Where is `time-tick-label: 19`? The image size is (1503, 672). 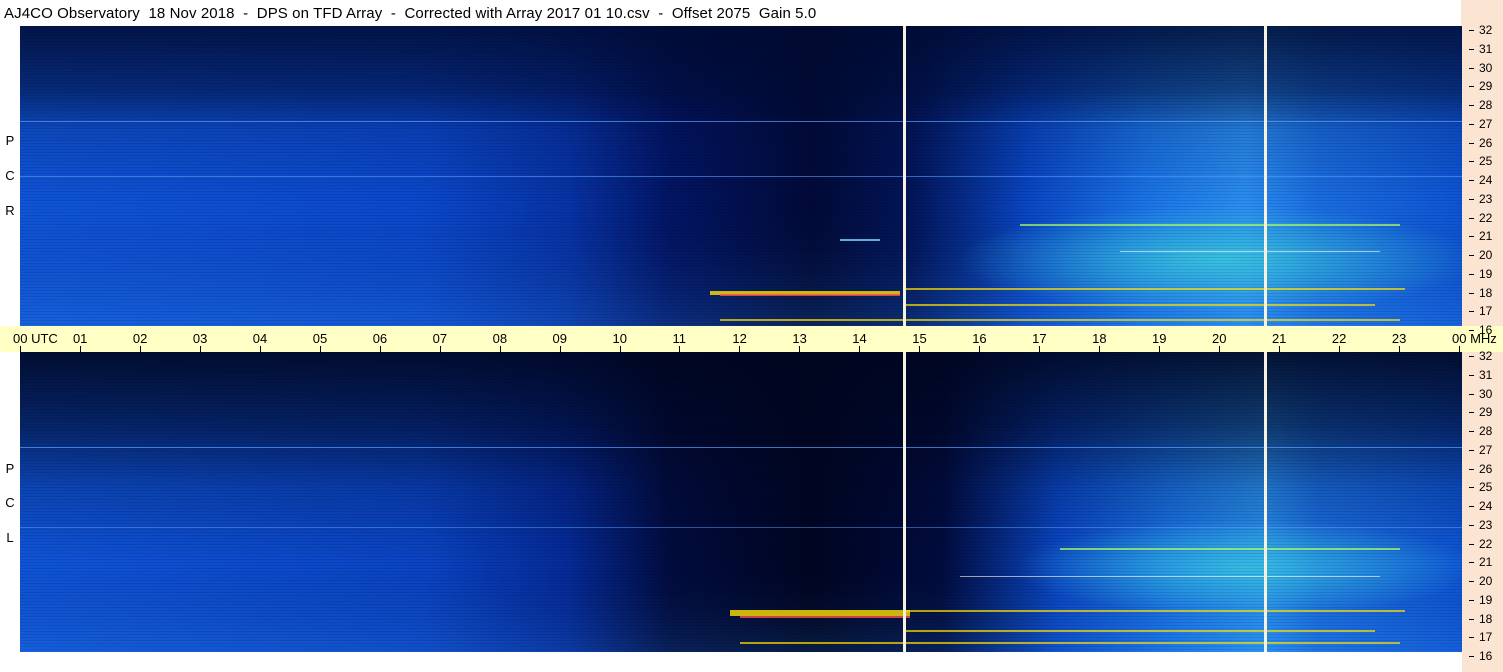 time-tick-label: 19 is located at coordinates (1159, 338).